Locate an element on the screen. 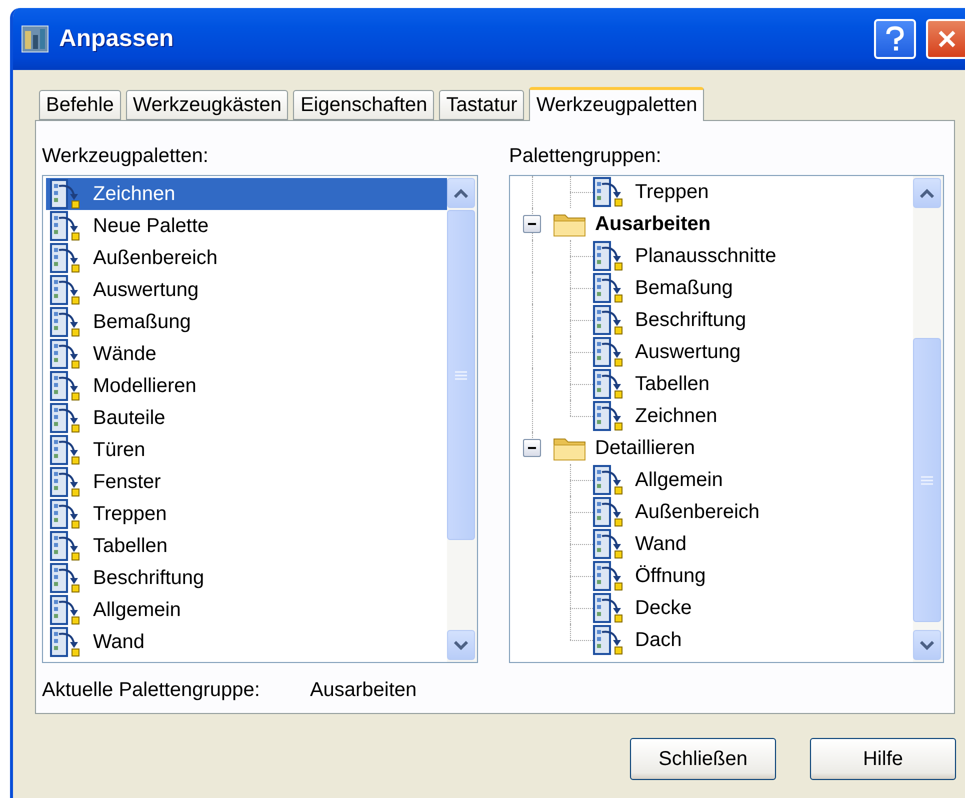 This screenshot has width=965, height=798. close-button is located at coordinates (945, 39).